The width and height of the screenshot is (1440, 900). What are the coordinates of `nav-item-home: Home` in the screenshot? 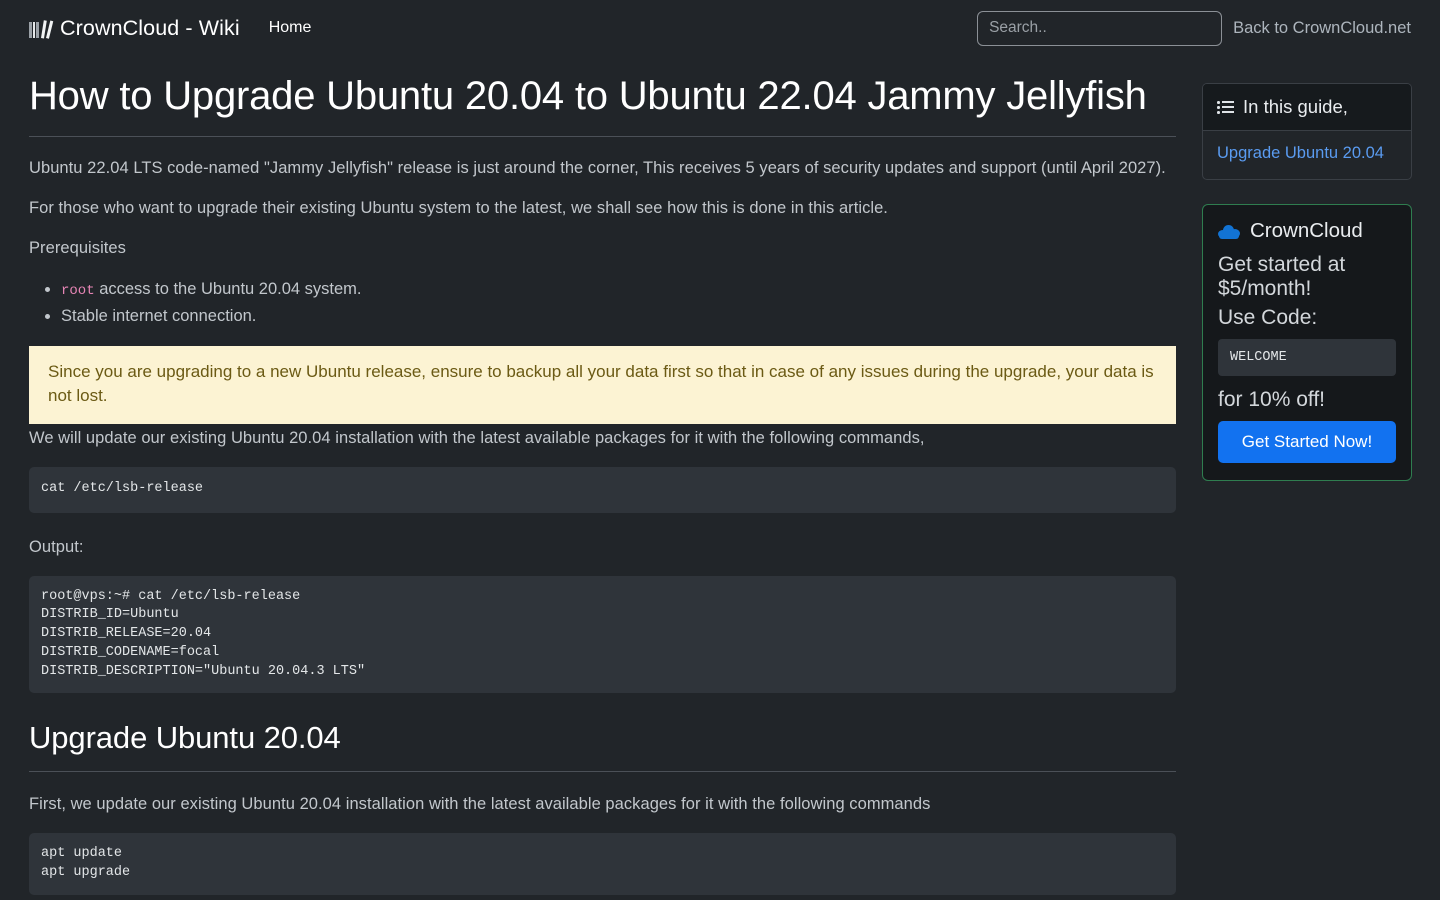 It's located at (290, 28).